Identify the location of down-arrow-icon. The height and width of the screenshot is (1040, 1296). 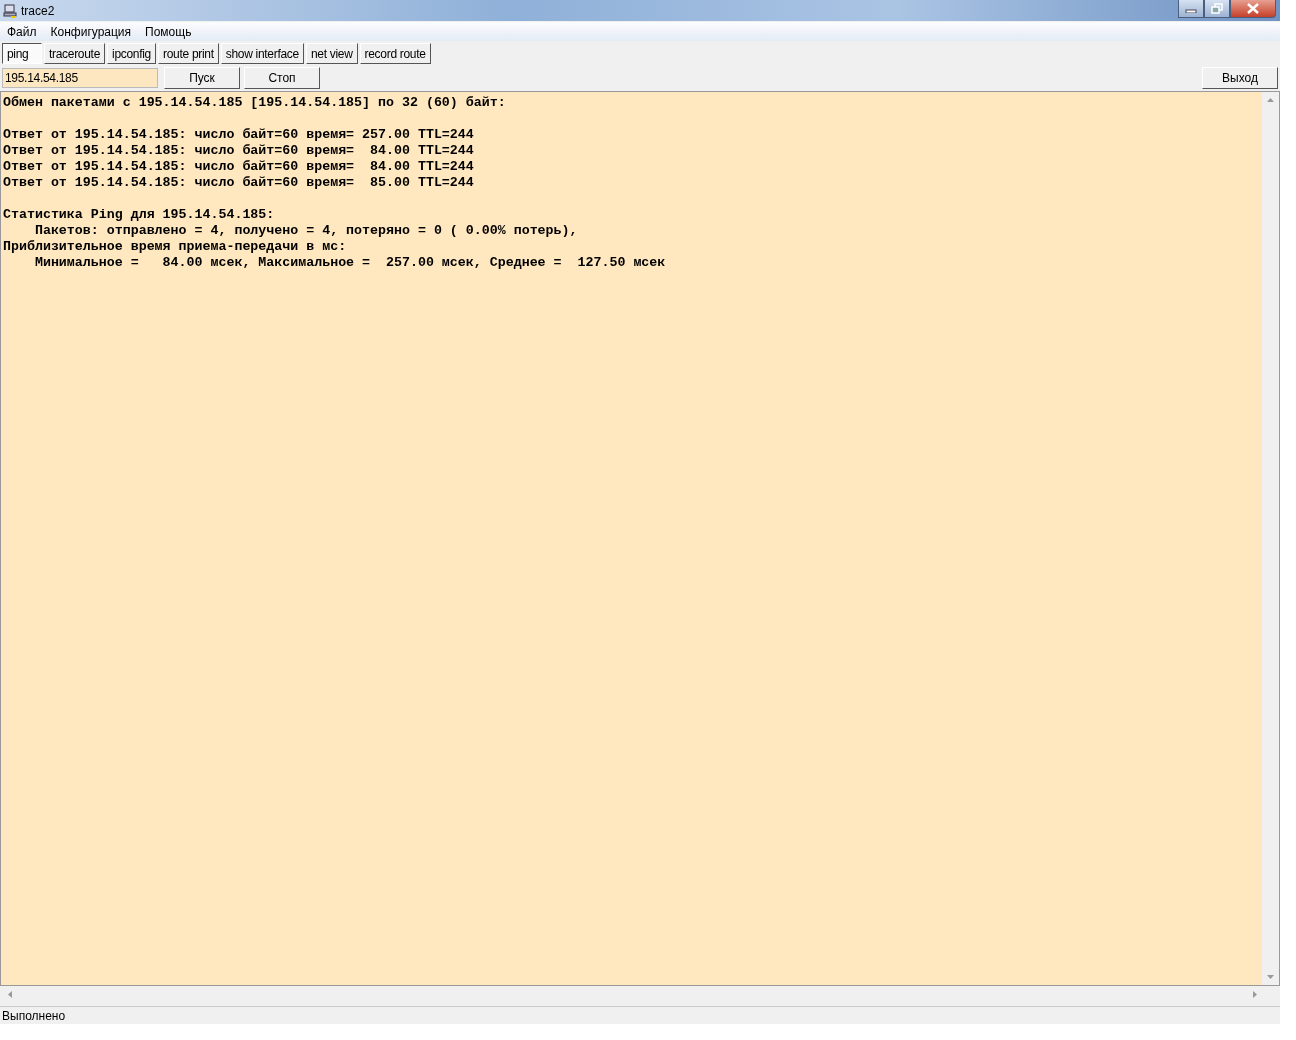
(1270, 977).